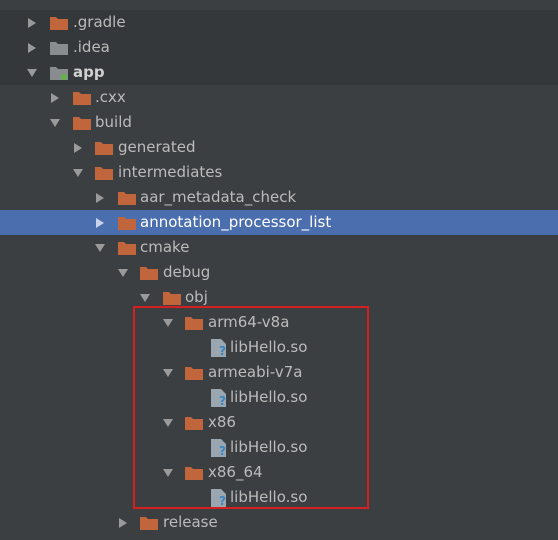  I want to click on tree-node-app: app, so click(279, 72).